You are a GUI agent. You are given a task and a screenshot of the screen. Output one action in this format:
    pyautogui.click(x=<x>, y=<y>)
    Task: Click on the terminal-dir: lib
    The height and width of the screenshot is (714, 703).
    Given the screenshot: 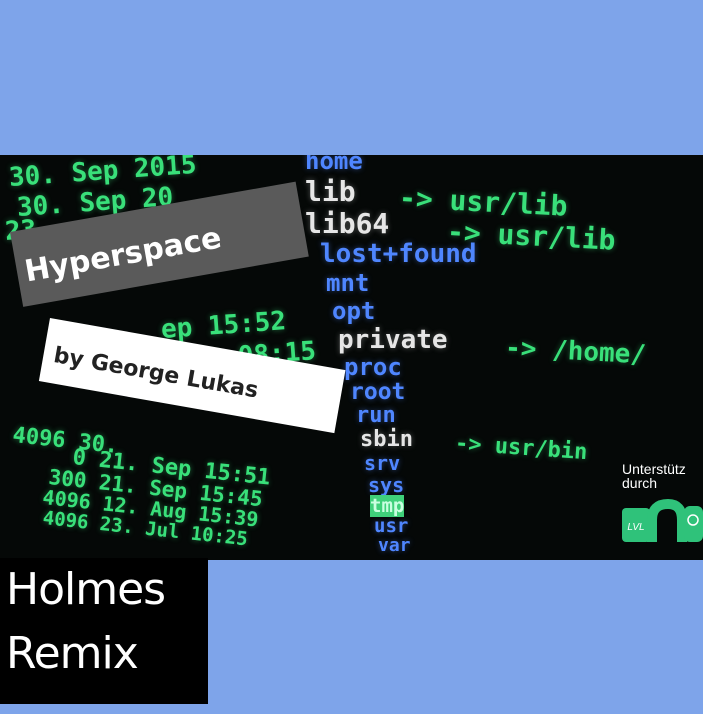 What is the action you would take?
    pyautogui.click(x=330, y=191)
    